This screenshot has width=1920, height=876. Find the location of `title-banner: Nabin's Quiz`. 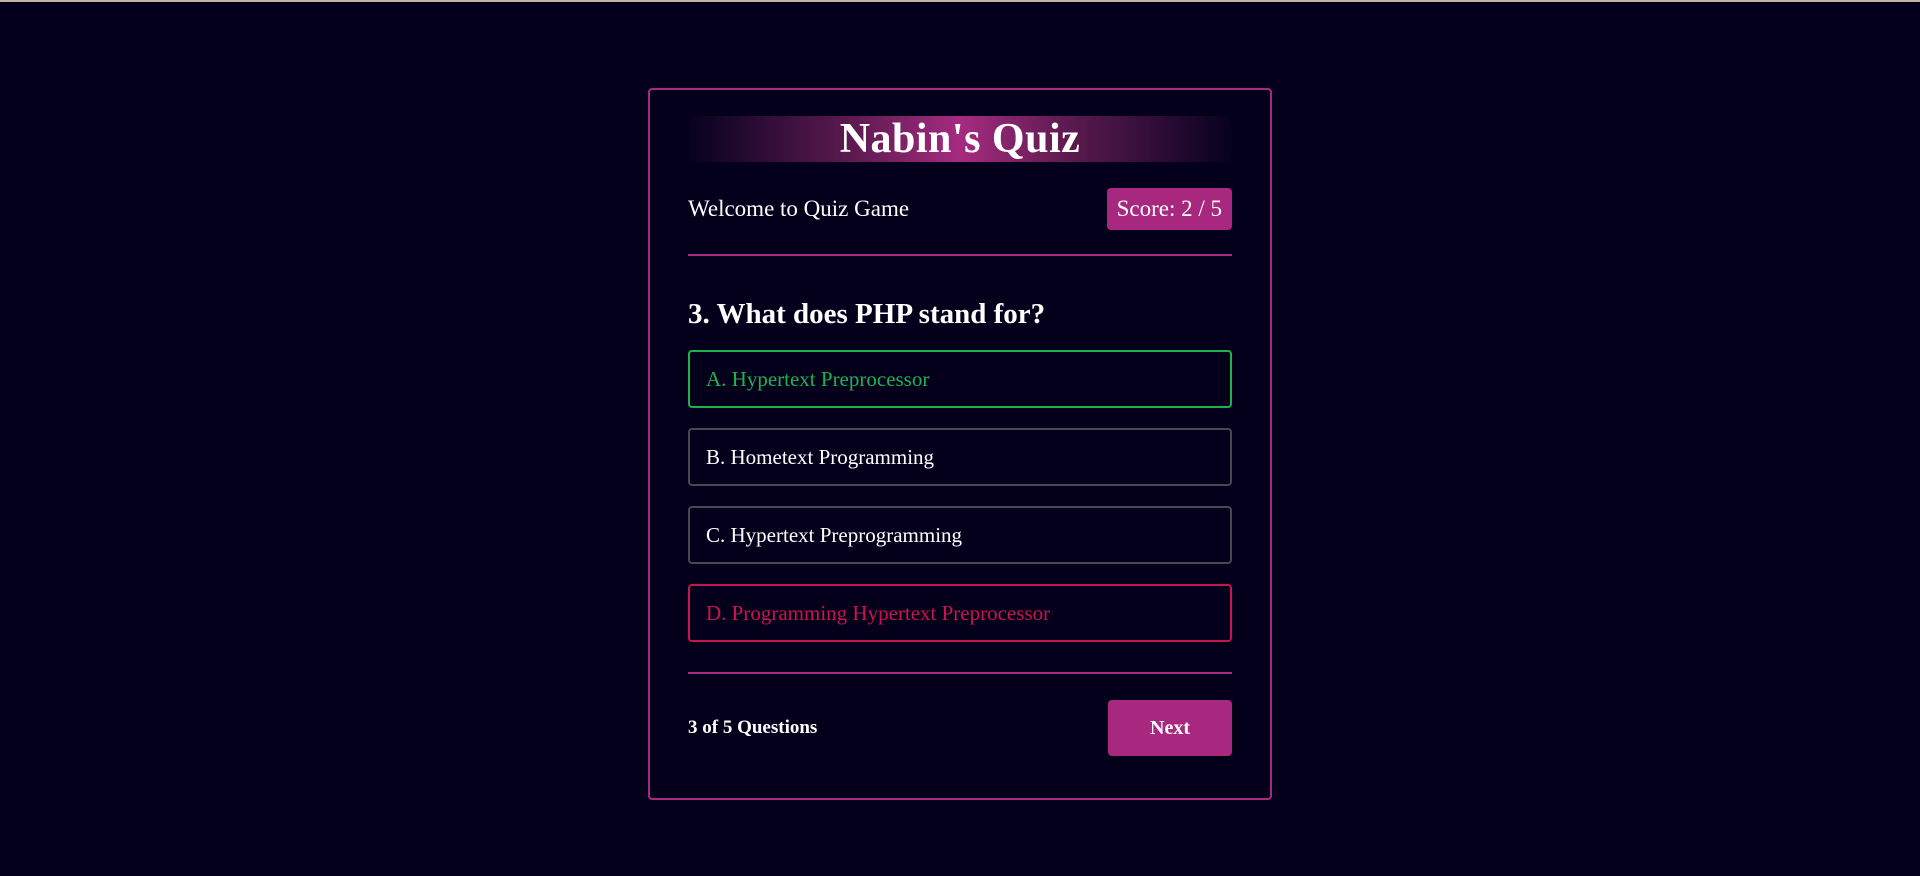

title-banner: Nabin's Quiz is located at coordinates (960, 139).